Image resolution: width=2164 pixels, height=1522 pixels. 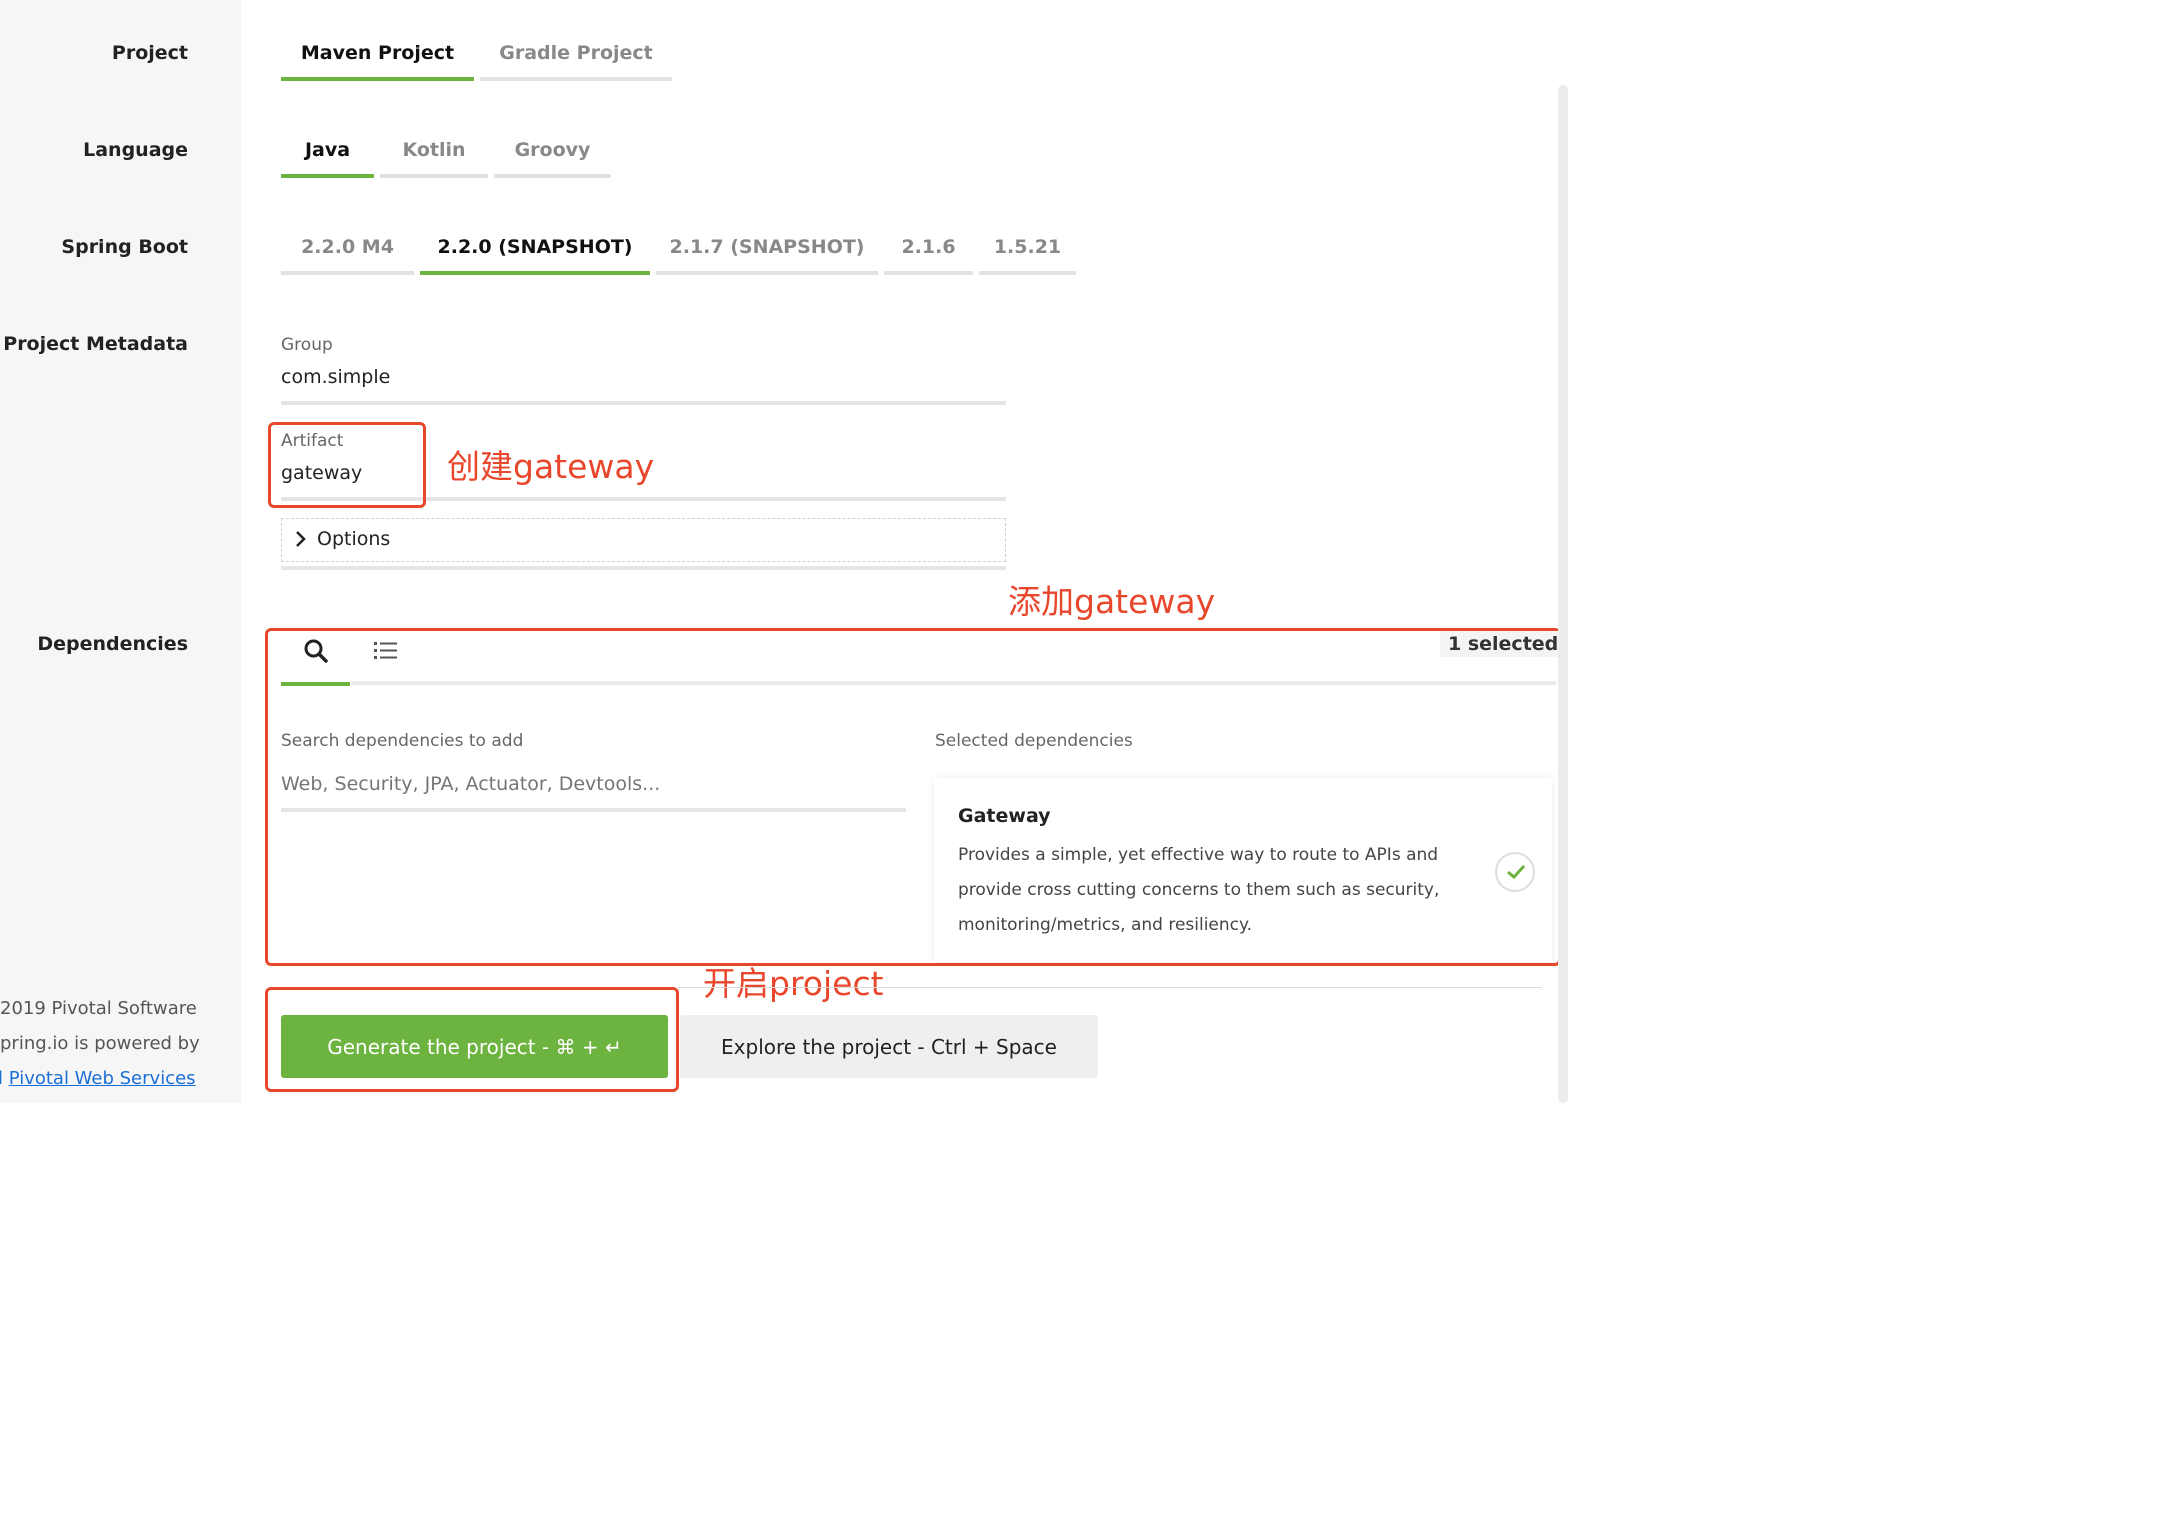 I want to click on add-gateway-annotation: 添加gateway, so click(x=1112, y=601).